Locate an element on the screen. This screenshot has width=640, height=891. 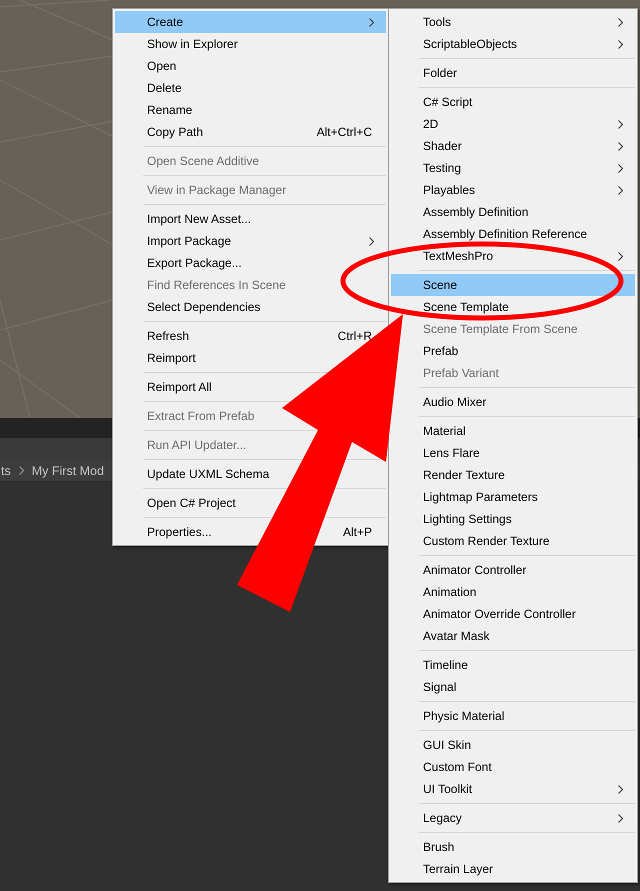
menu-item: Testing is located at coordinates (442, 168).